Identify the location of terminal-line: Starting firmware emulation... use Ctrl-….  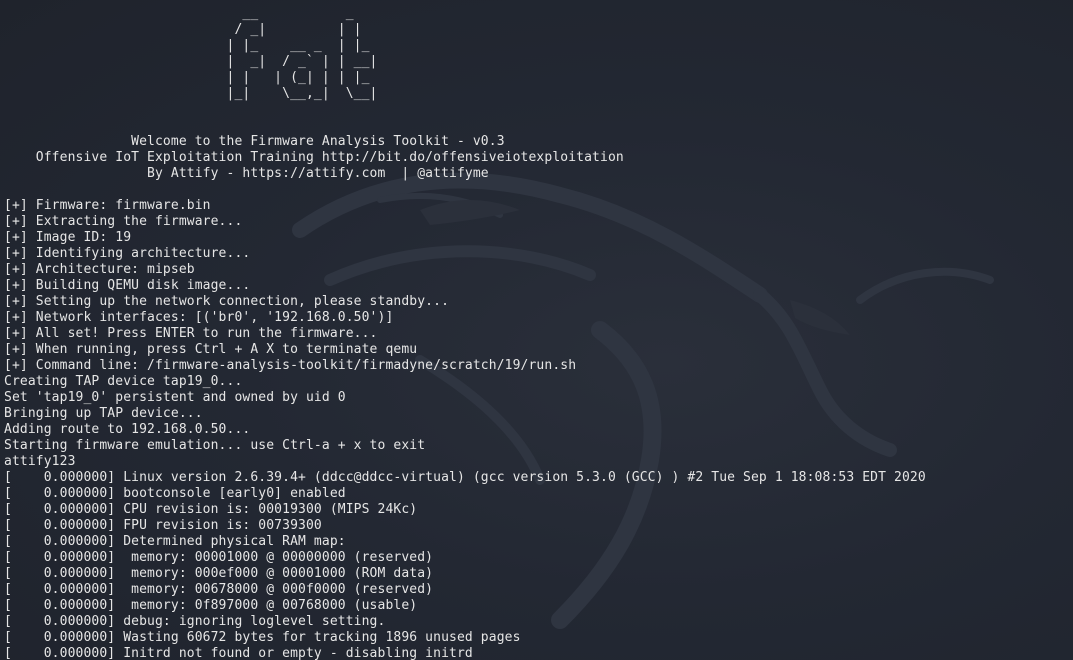
(215, 445).